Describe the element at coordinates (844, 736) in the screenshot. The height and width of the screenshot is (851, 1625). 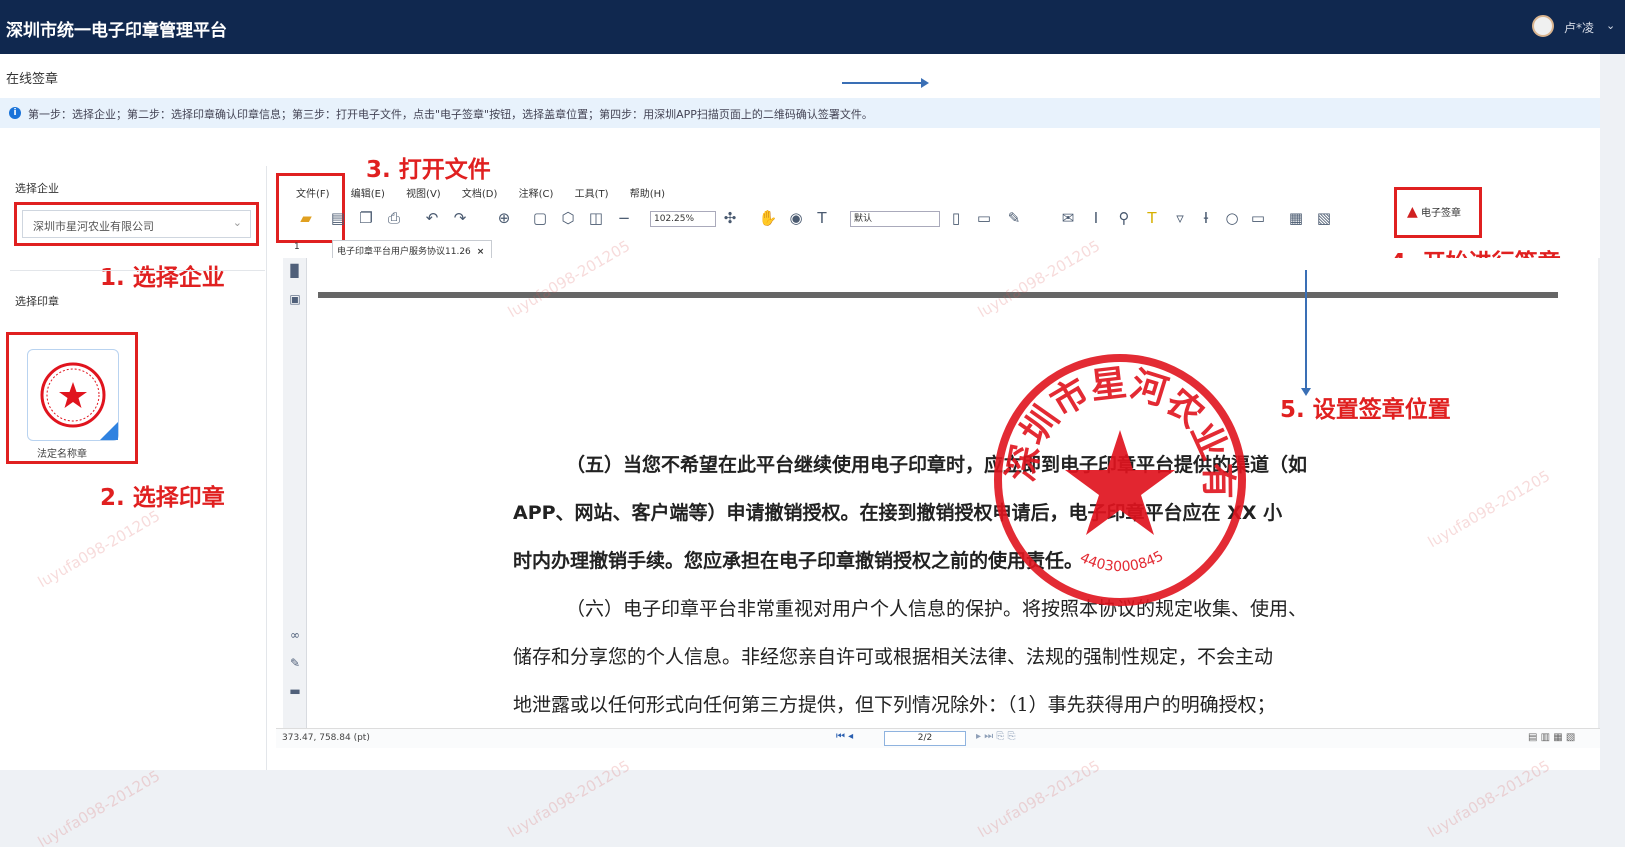
I see `first-prev-page-icons: ⏮ ◂` at that location.